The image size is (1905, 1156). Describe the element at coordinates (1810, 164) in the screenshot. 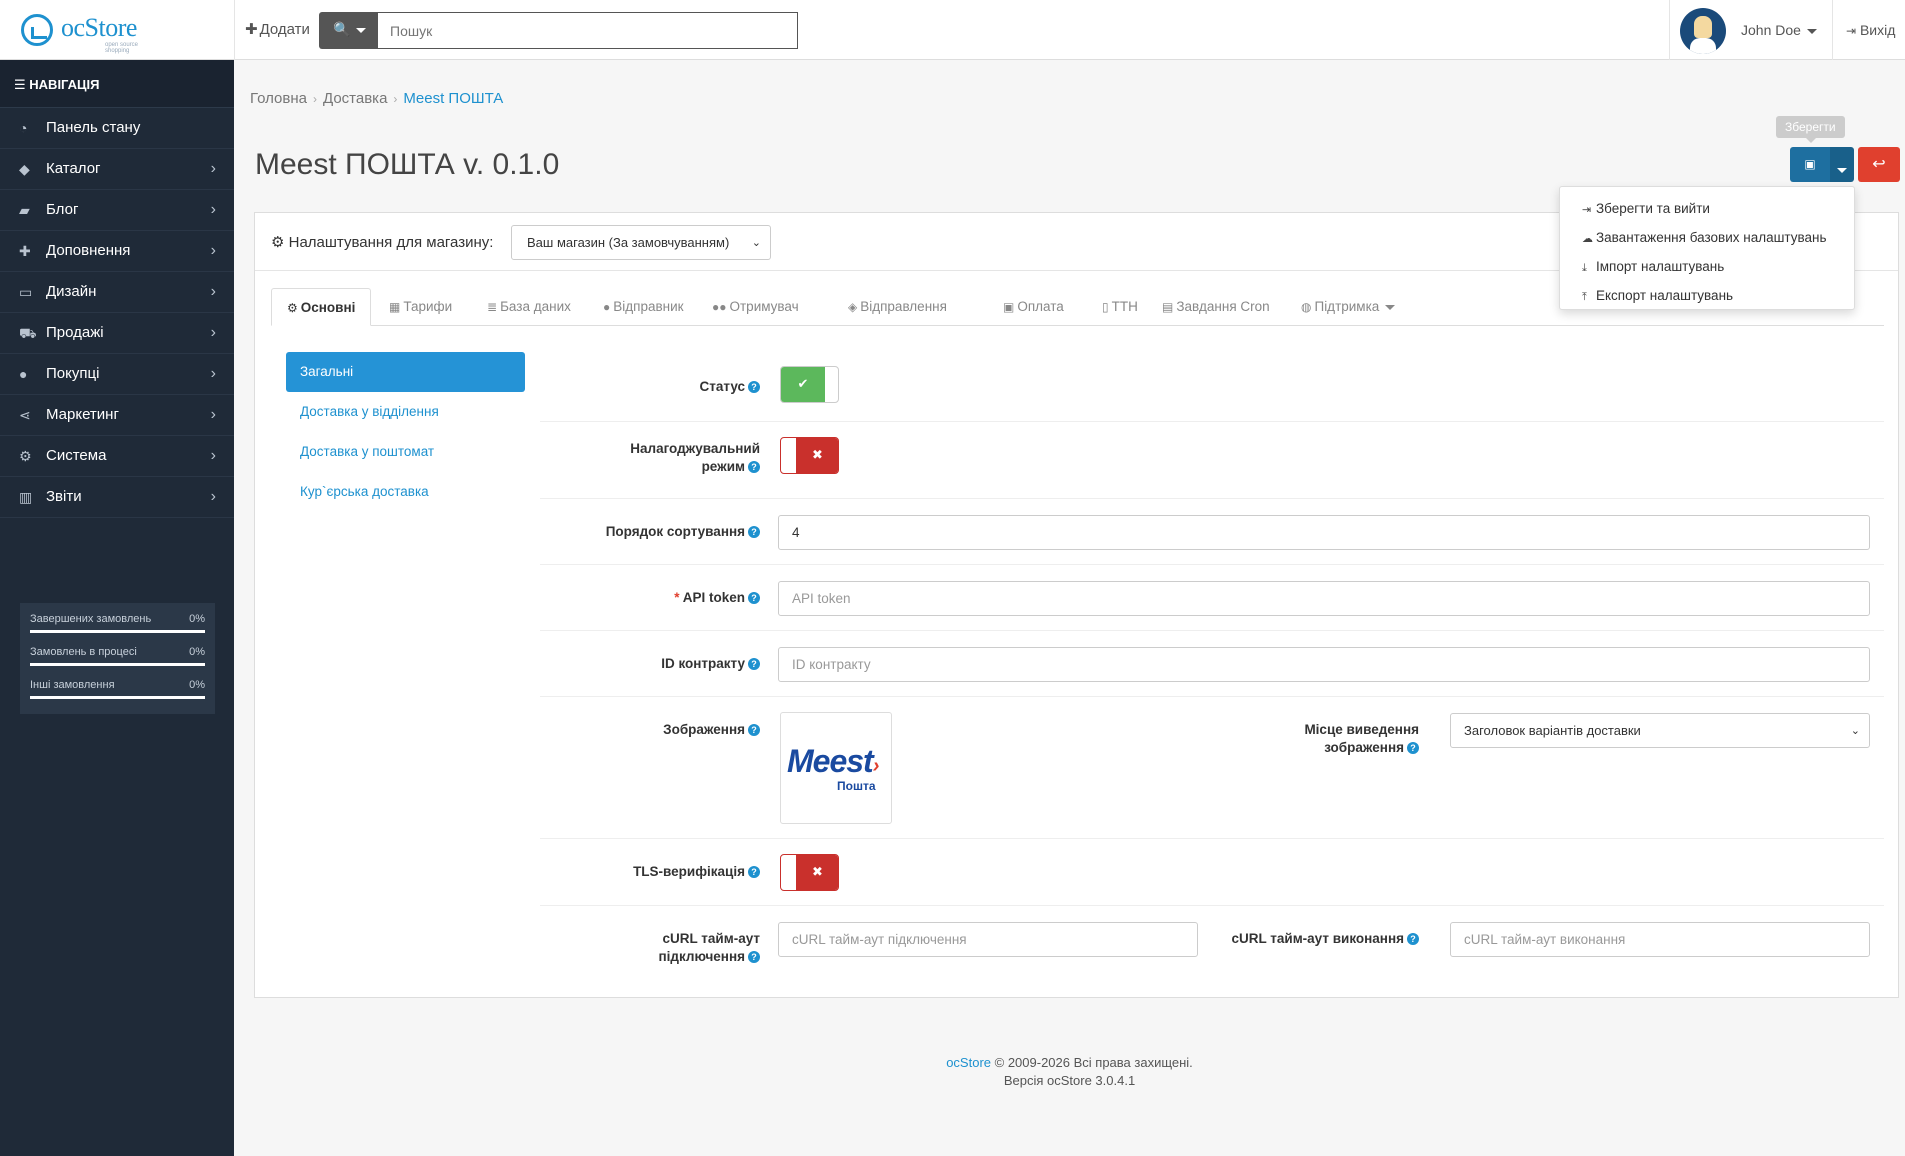

I see `save-button: ▣` at that location.